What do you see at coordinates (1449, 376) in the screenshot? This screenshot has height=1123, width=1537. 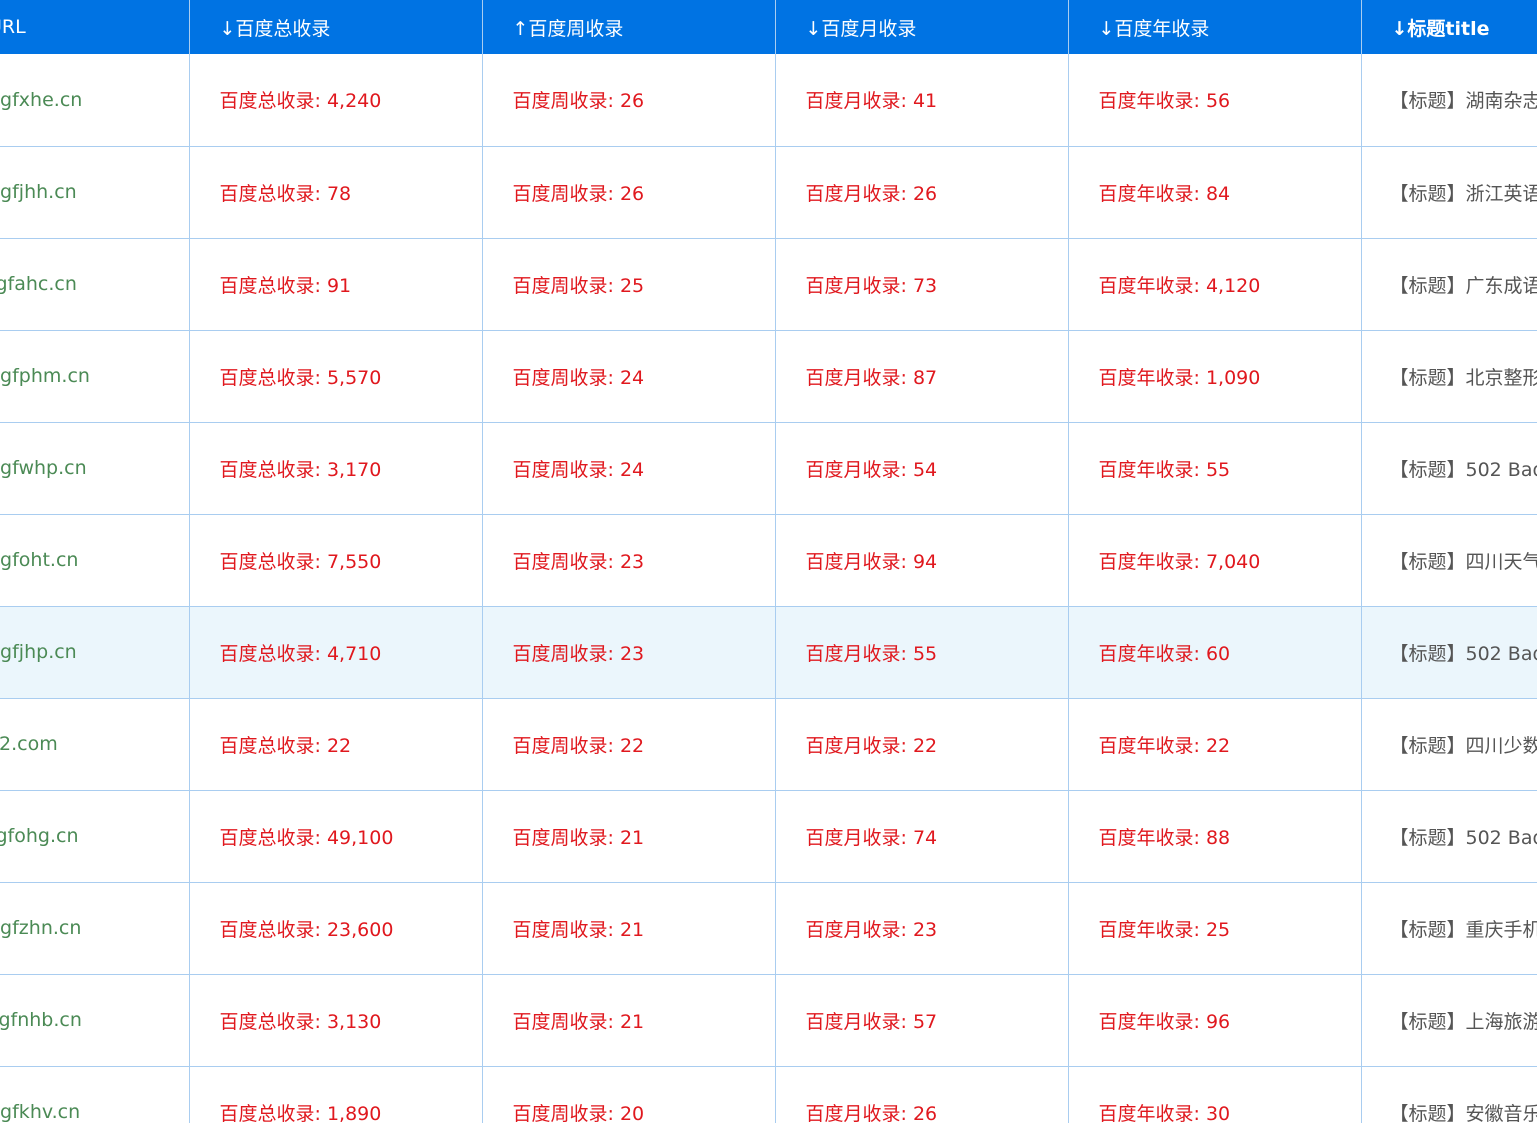 I see `page-title-value: 【标题】北京整形` at bounding box center [1449, 376].